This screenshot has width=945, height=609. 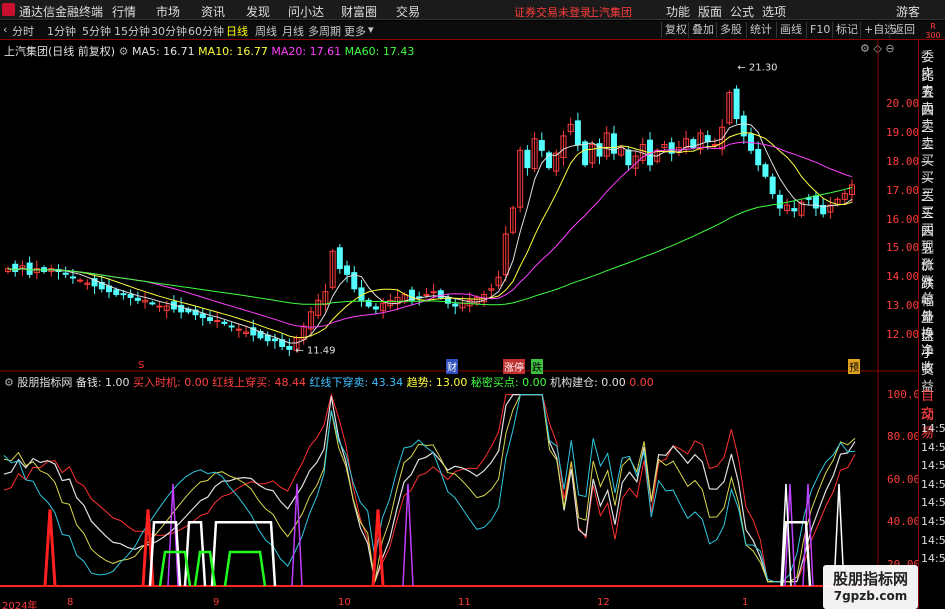 What do you see at coordinates (355, 31) in the screenshot?
I see `period-more: 更多` at bounding box center [355, 31].